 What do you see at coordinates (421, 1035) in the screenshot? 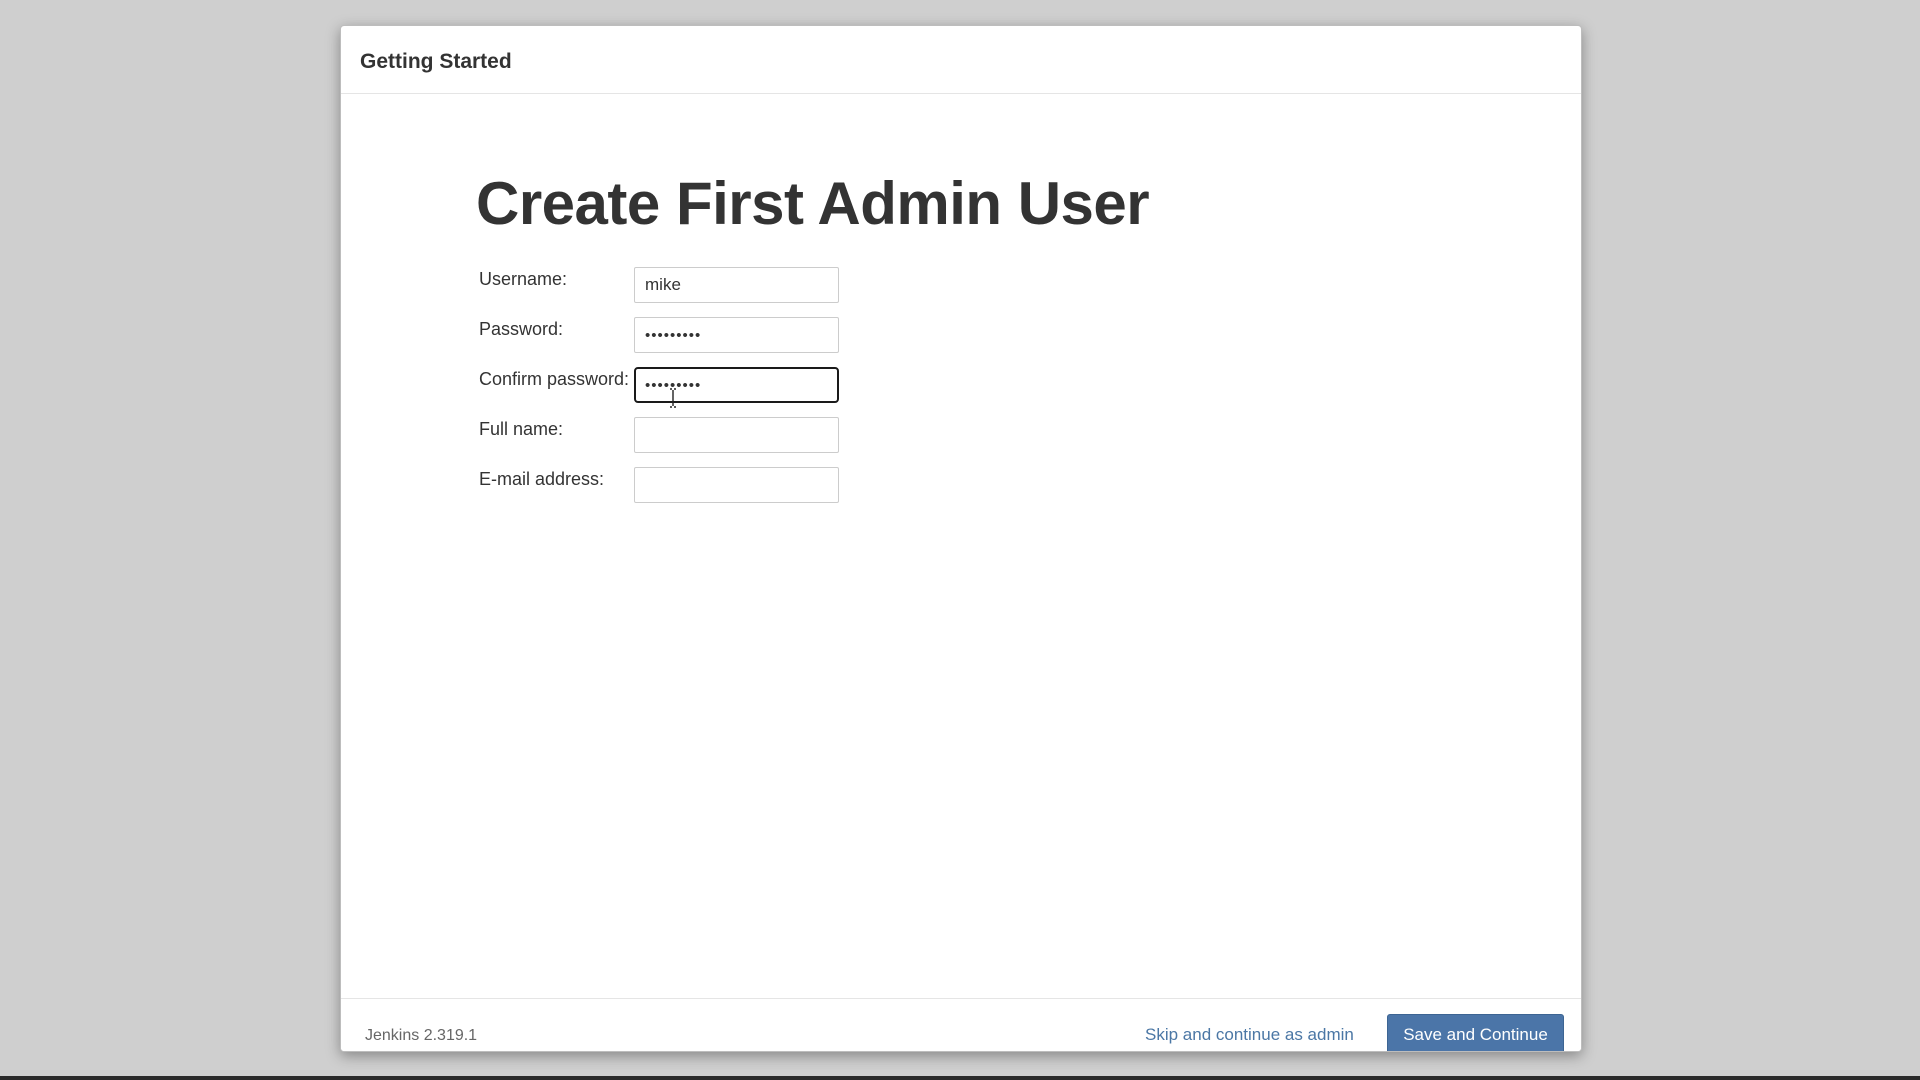
I see `version-label: Jenkins 2.319.1` at bounding box center [421, 1035].